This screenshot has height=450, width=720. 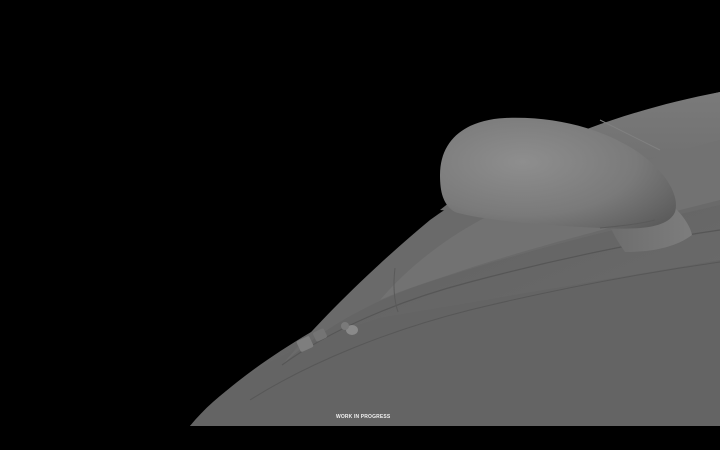 I want to click on bottom-bar, so click(x=360, y=438).